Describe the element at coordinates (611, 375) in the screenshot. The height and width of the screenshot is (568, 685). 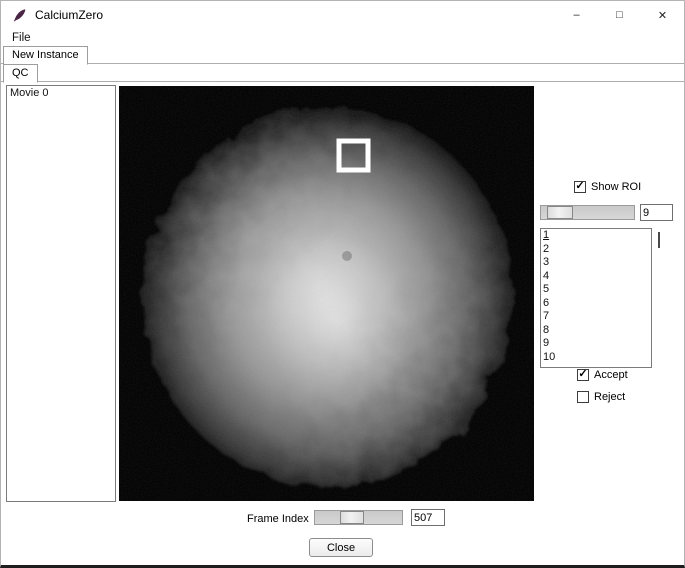
I see `accept-label: Accept` at that location.